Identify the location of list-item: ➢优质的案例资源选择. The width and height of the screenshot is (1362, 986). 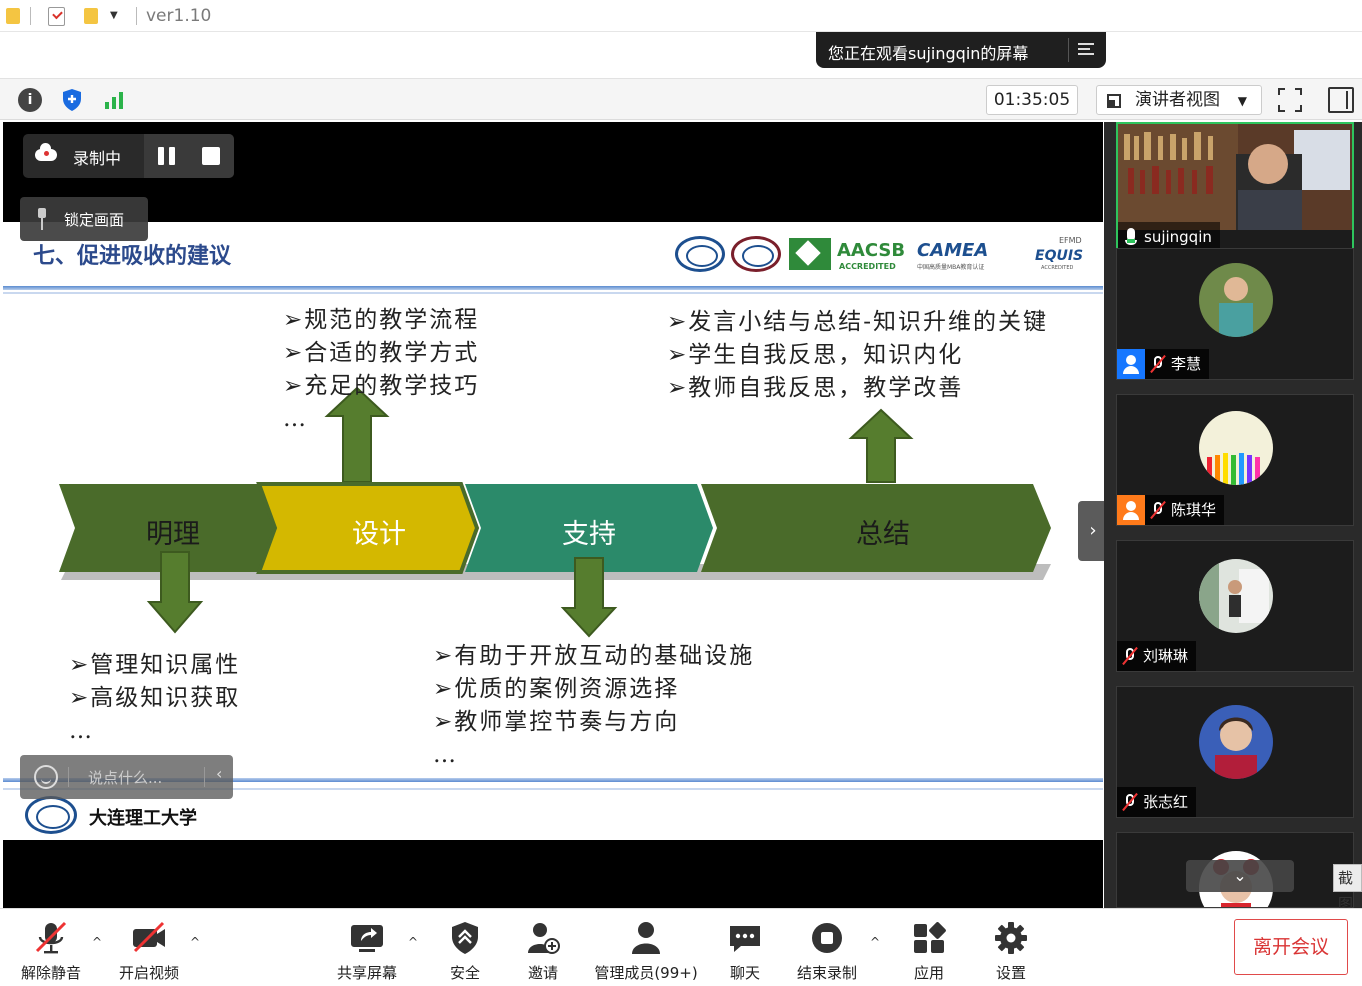
(556, 689).